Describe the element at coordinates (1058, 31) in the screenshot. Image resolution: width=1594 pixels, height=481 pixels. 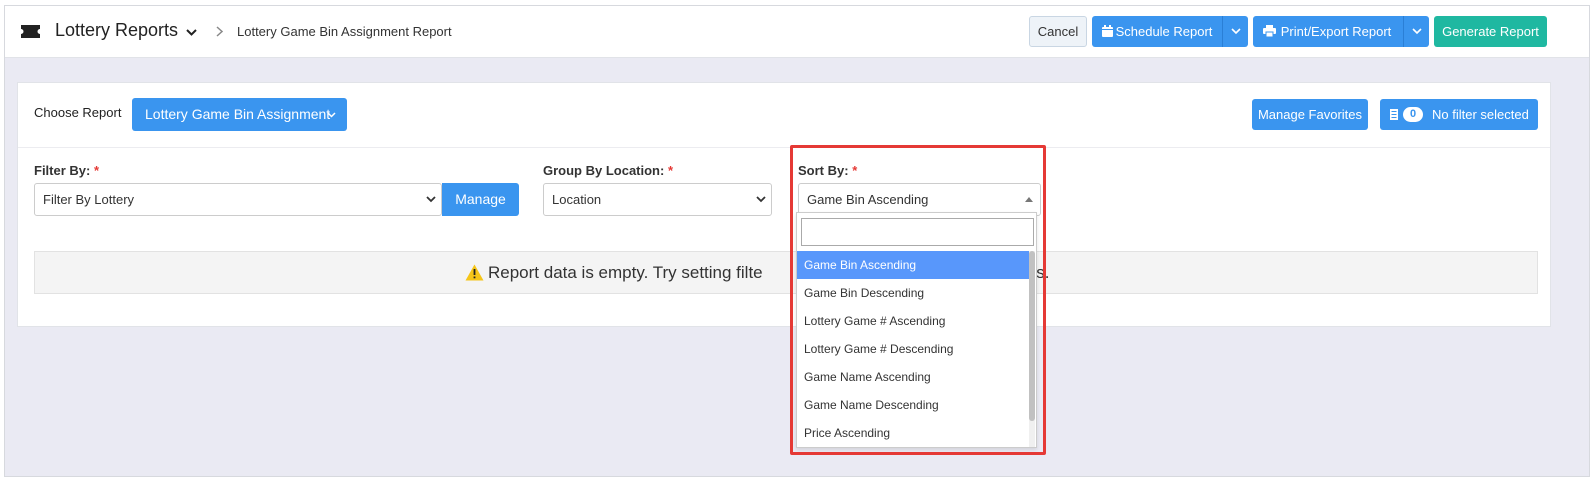
I see `cancel-button: Cancel` at that location.